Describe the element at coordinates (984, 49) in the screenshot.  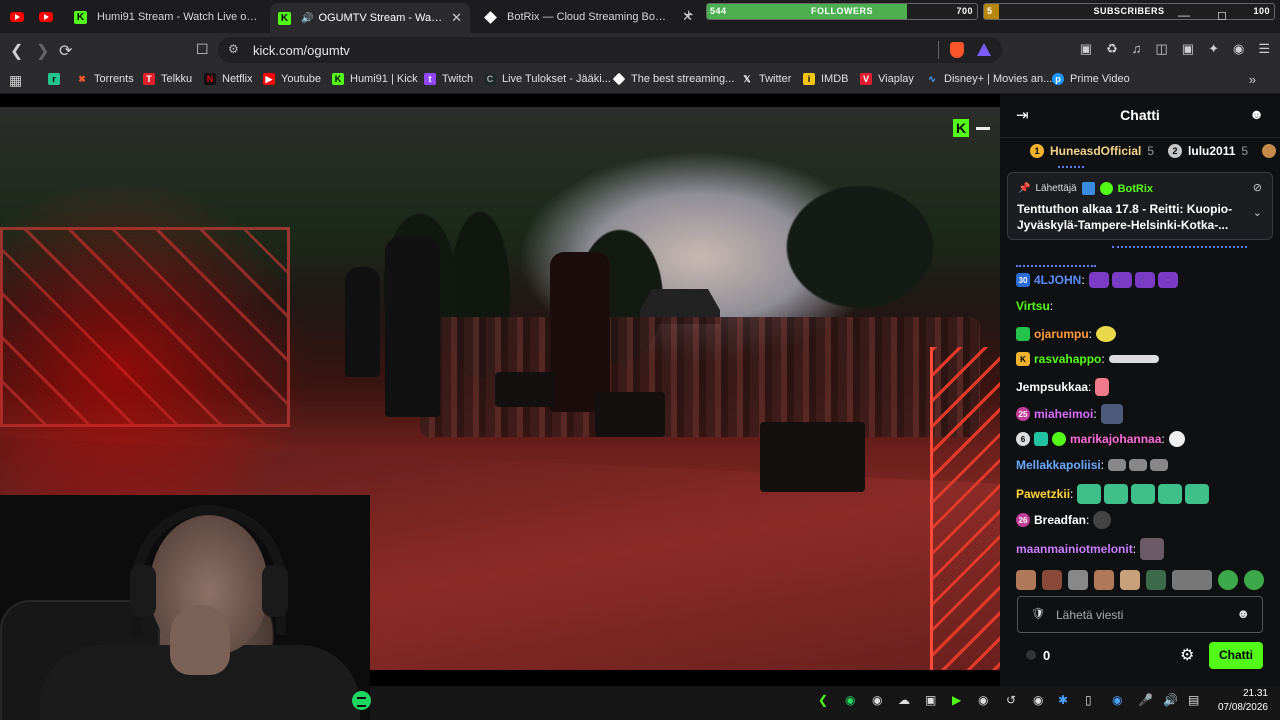
I see `brave-rewards-icon` at that location.